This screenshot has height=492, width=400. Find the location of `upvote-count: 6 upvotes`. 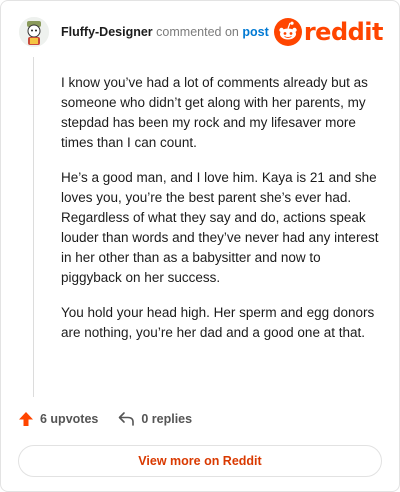

upvote-count: 6 upvotes is located at coordinates (69, 419).